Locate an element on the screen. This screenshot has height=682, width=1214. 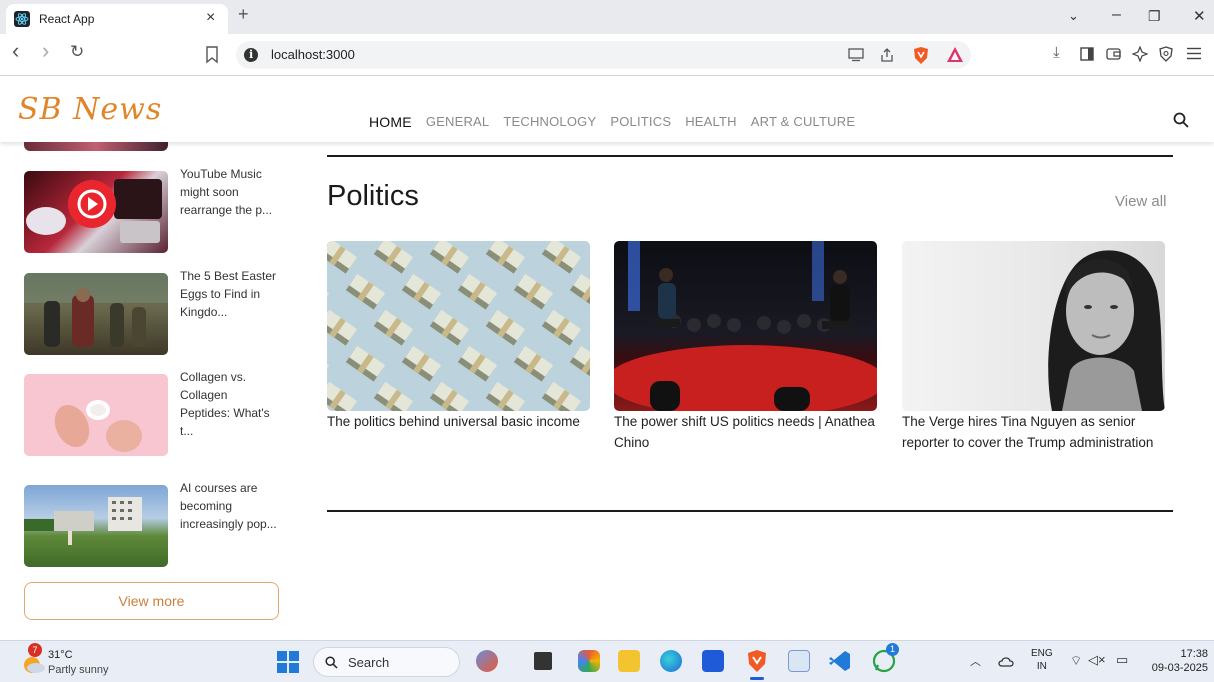
lang-region: IN is located at coordinates (1041, 666).